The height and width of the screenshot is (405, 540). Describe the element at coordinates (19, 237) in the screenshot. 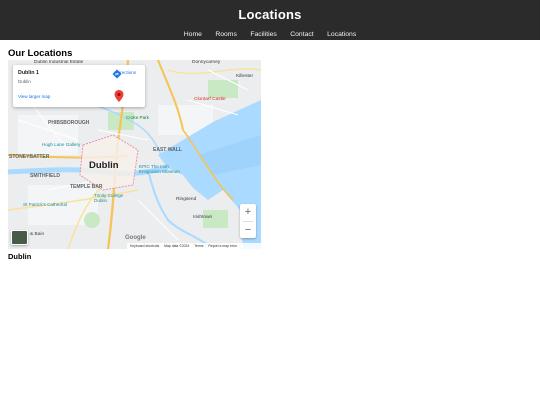

I see `thumbnail-satellite-icon` at that location.